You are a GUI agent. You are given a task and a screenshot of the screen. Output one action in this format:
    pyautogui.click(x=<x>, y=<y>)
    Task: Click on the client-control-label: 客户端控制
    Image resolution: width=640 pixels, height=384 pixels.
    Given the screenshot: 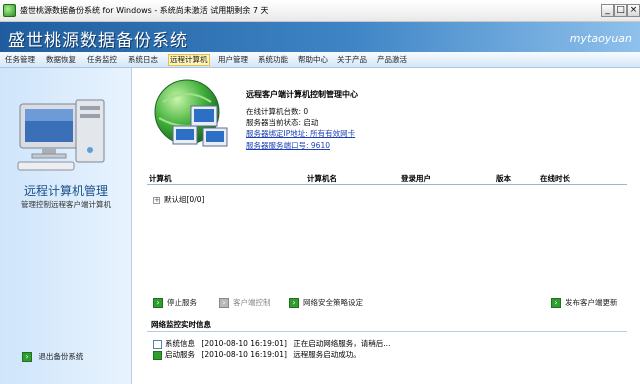 What is the action you would take?
    pyautogui.click(x=252, y=302)
    